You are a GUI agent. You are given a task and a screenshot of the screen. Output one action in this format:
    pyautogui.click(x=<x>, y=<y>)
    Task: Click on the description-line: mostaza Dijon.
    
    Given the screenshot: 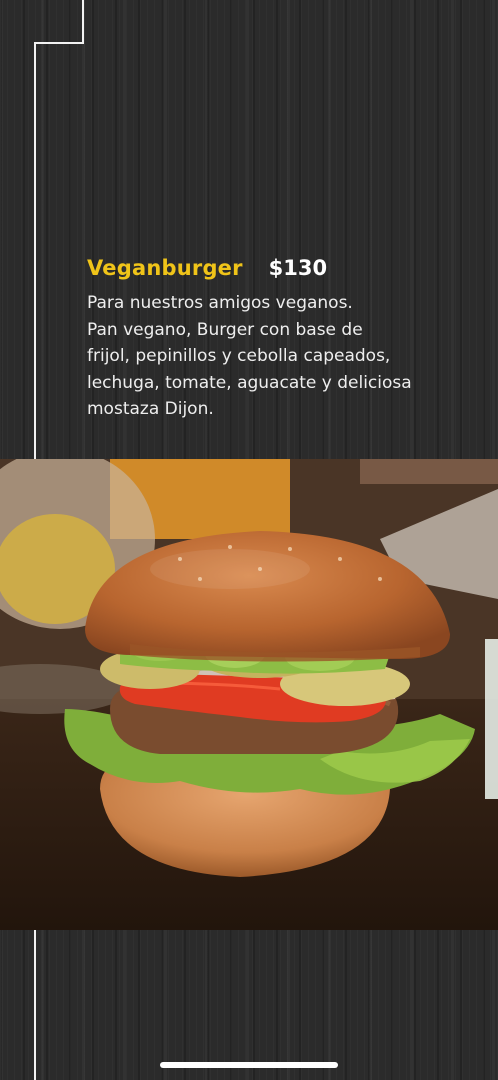 What is the action you would take?
    pyautogui.click(x=150, y=409)
    